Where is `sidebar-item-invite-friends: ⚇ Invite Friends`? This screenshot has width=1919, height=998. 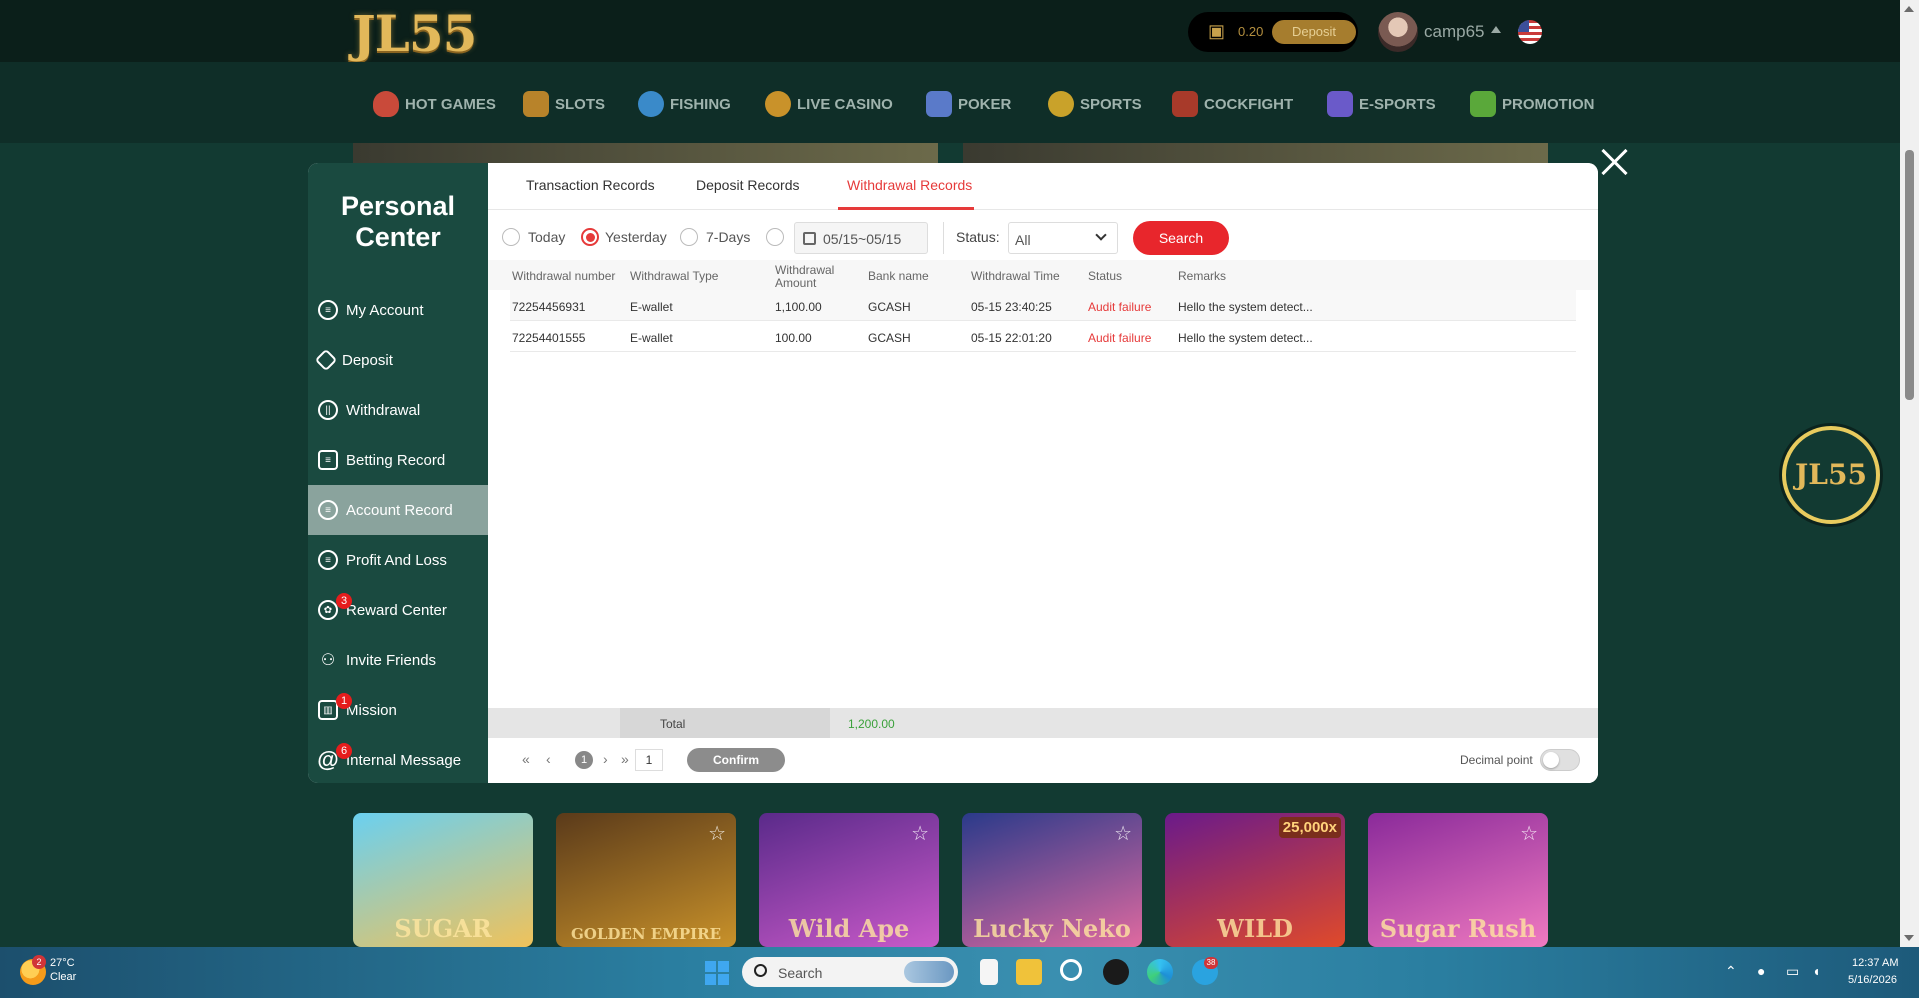
sidebar-item-invite-friends: ⚇ Invite Friends is located at coordinates (398, 660).